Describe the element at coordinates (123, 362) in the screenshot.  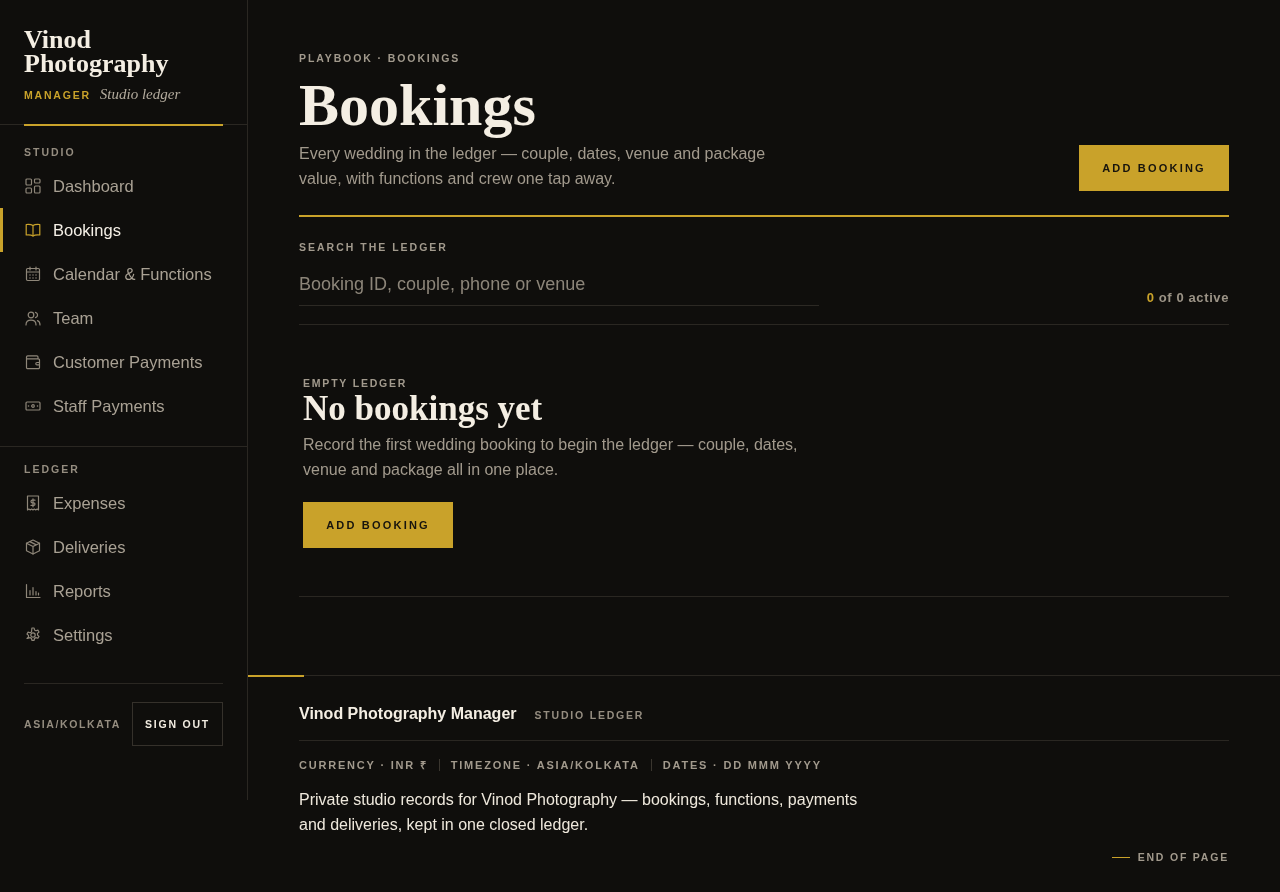
I see `nav-item: Customer Payments` at that location.